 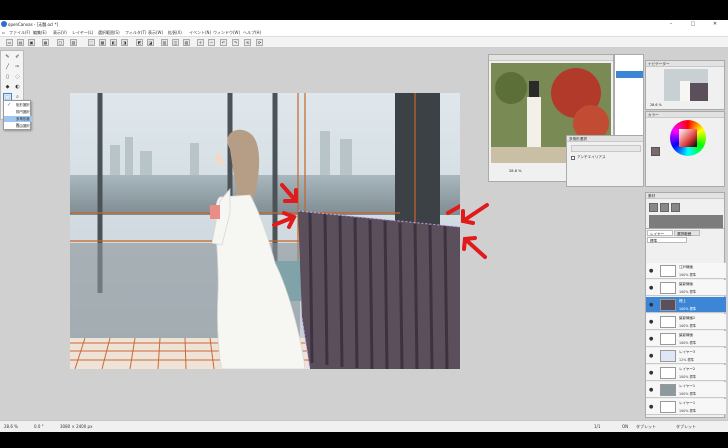 I want to click on layer-tab-selection: 選択範囲, so click(x=687, y=233).